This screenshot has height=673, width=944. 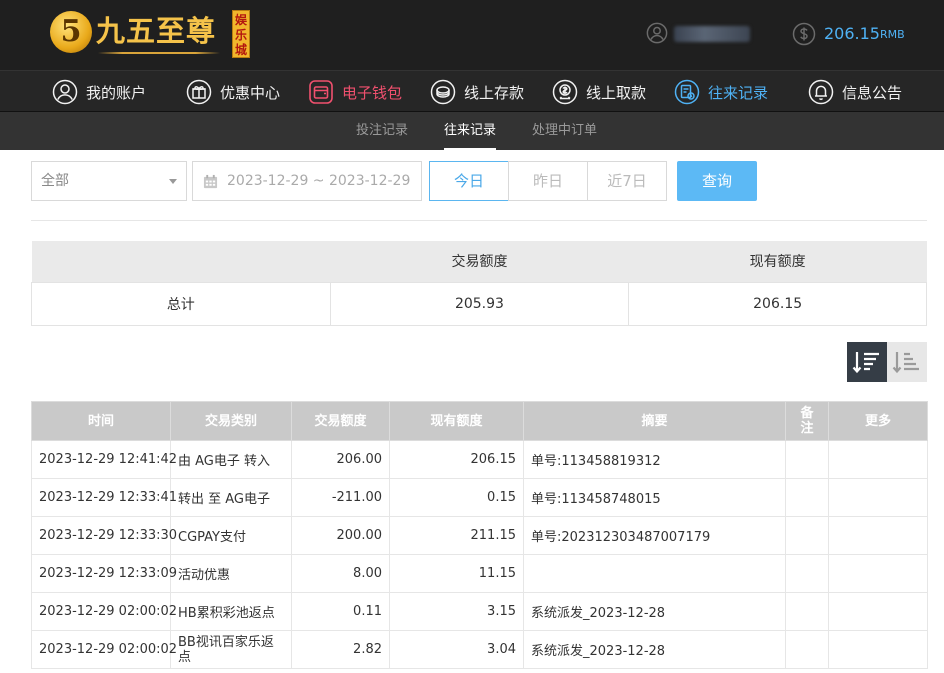 I want to click on header-time: 时间, so click(x=101, y=421).